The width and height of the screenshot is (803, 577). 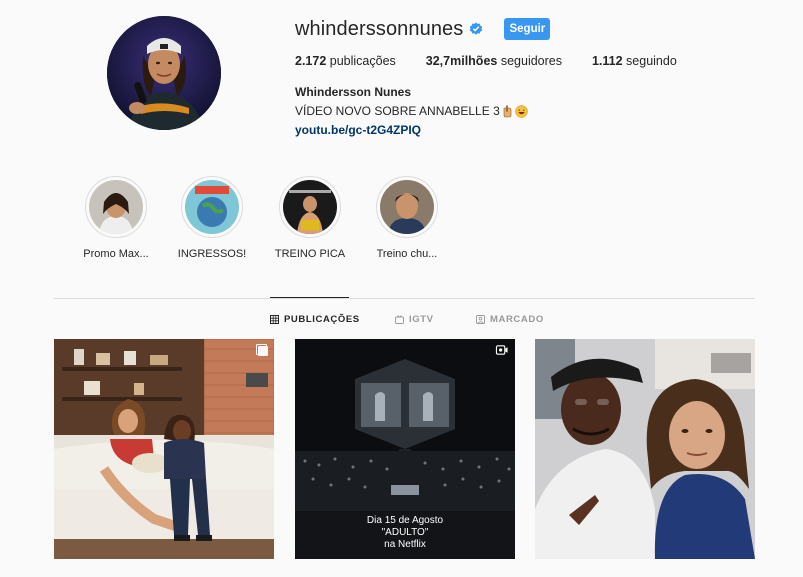 I want to click on bio-text: VÍDEO NOVO SOBRE ANNABELLE 3, so click(x=397, y=111).